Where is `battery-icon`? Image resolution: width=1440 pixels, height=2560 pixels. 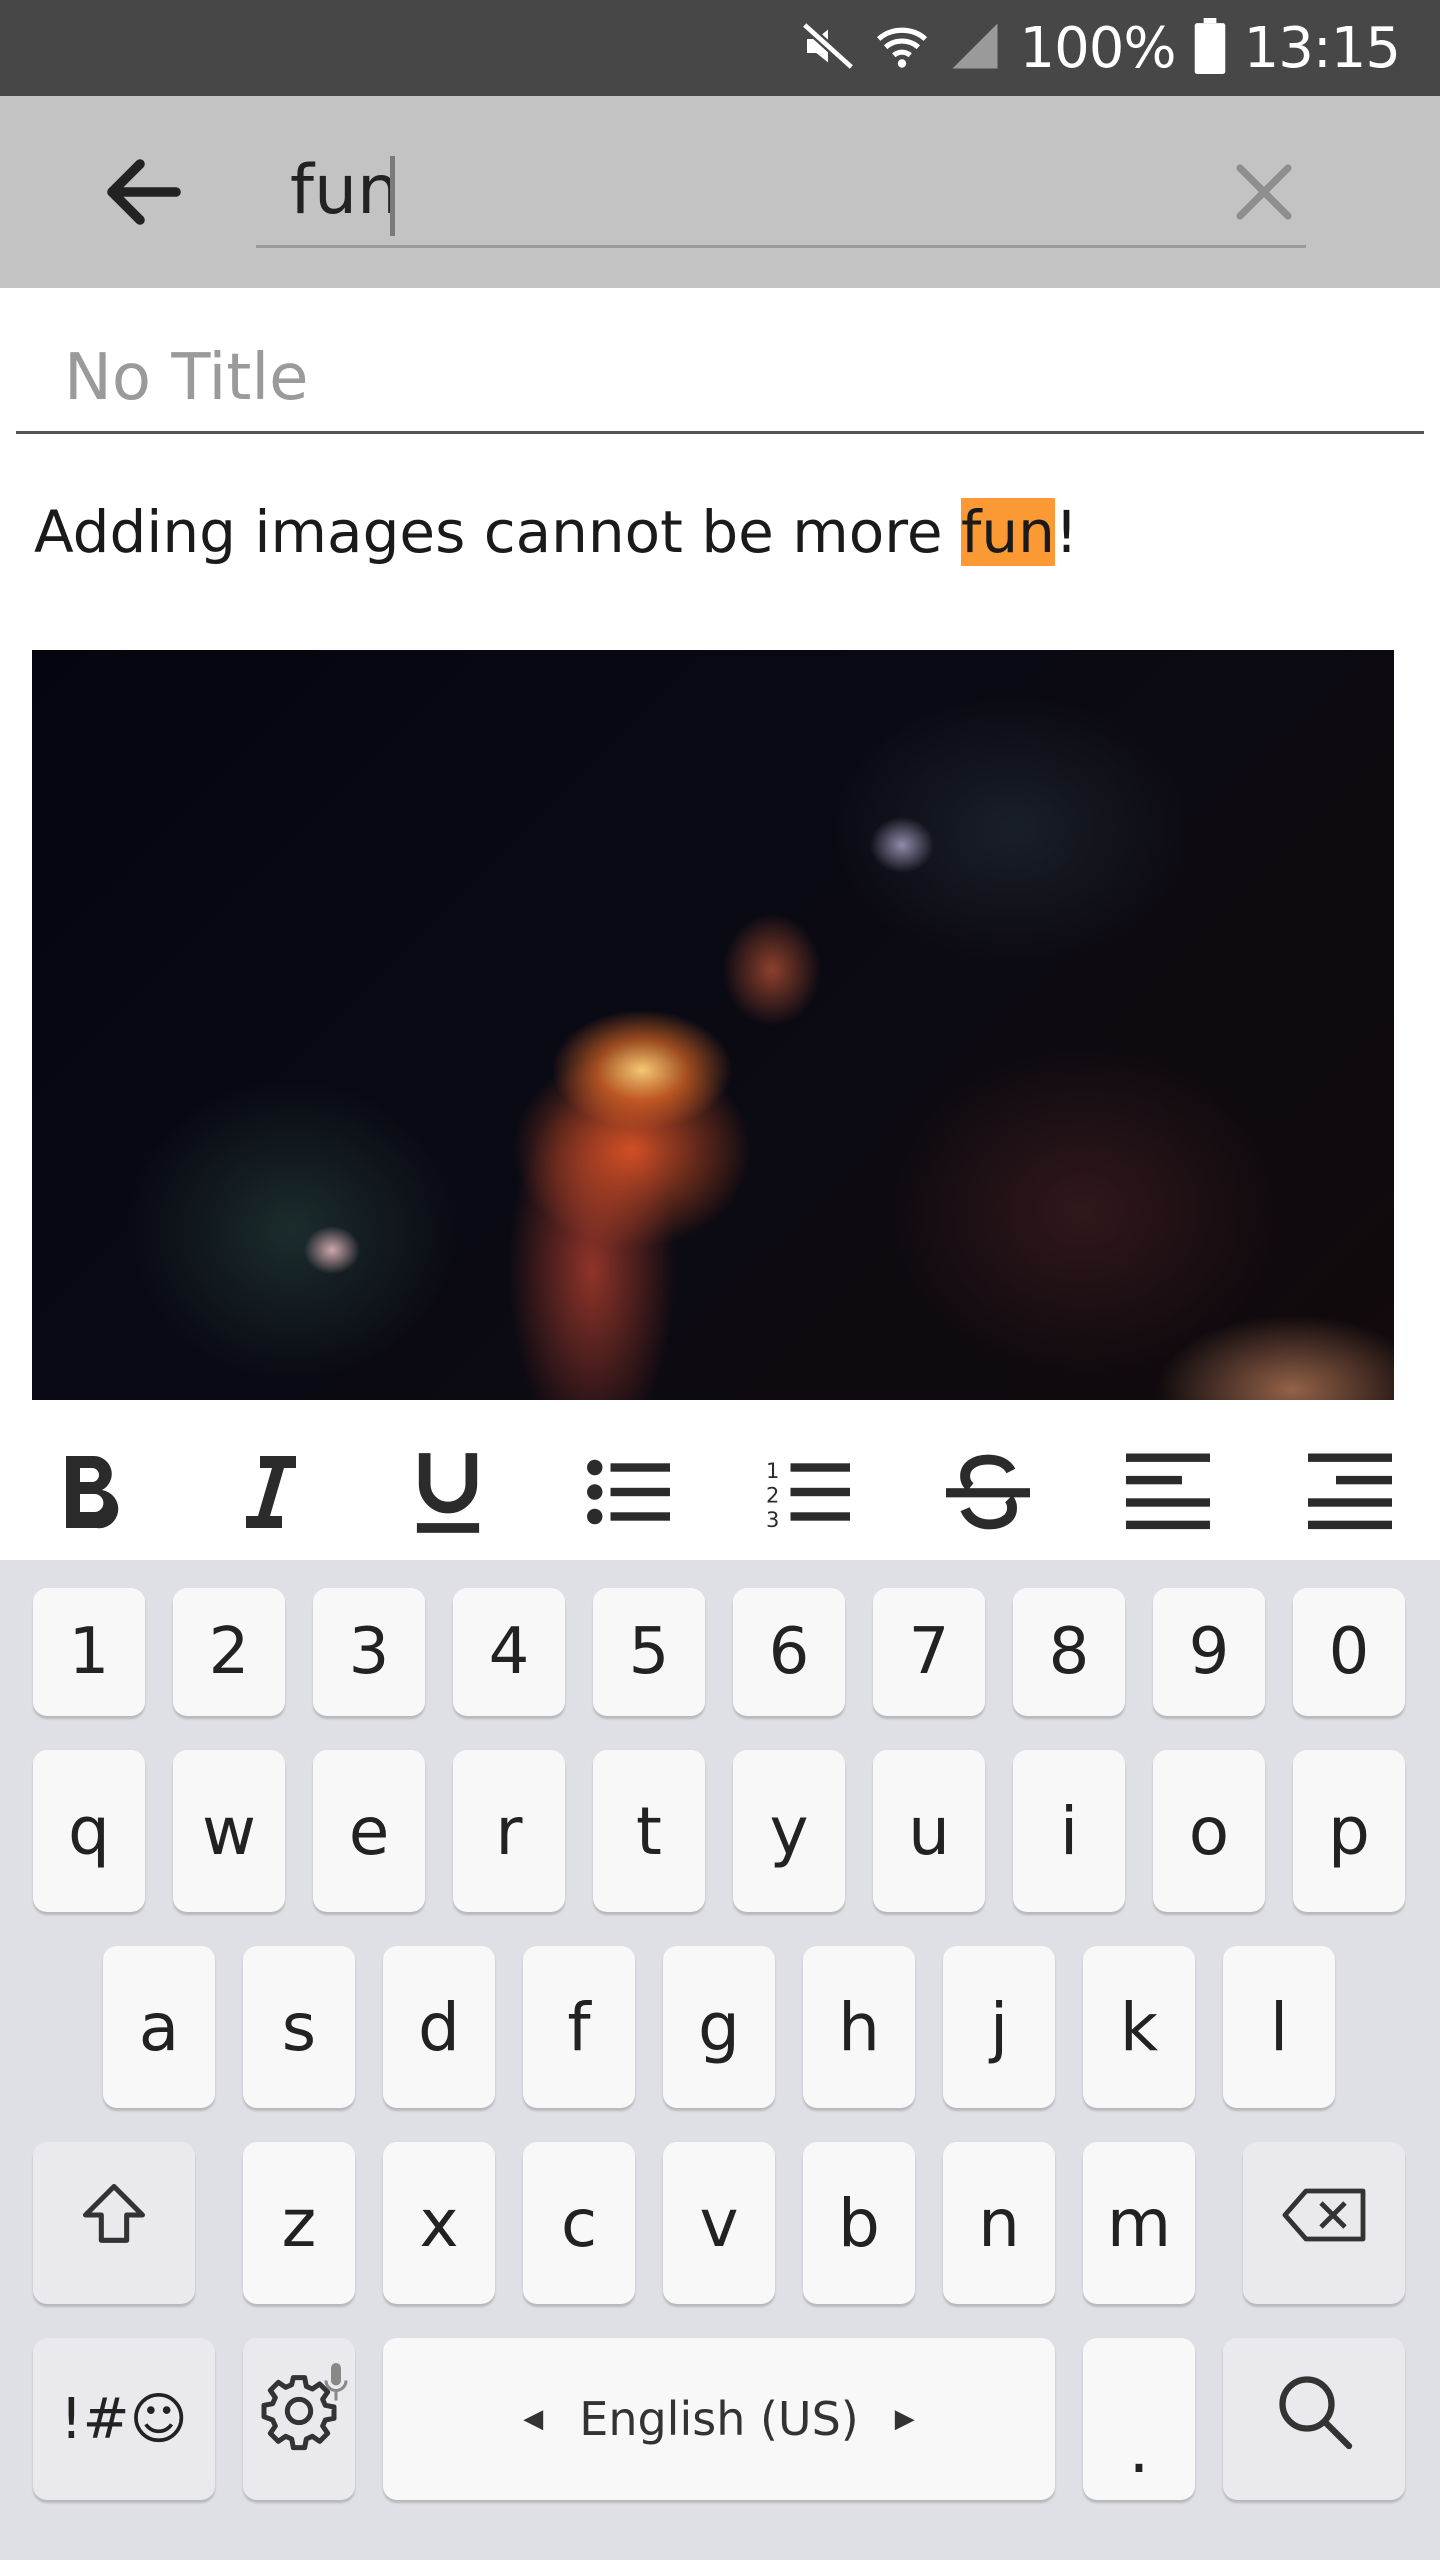
battery-icon is located at coordinates (1210, 48).